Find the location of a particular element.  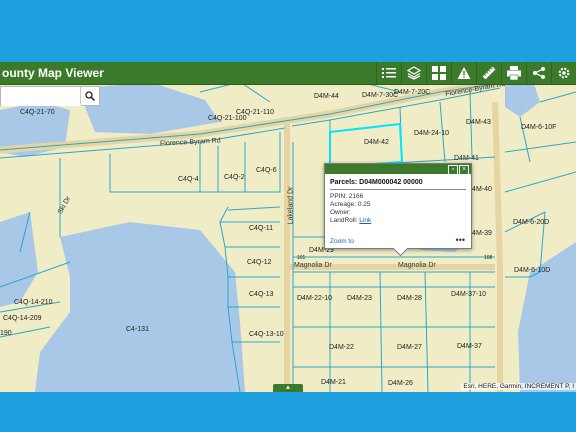

zoom-to-link: Zoom to is located at coordinates (342, 241).